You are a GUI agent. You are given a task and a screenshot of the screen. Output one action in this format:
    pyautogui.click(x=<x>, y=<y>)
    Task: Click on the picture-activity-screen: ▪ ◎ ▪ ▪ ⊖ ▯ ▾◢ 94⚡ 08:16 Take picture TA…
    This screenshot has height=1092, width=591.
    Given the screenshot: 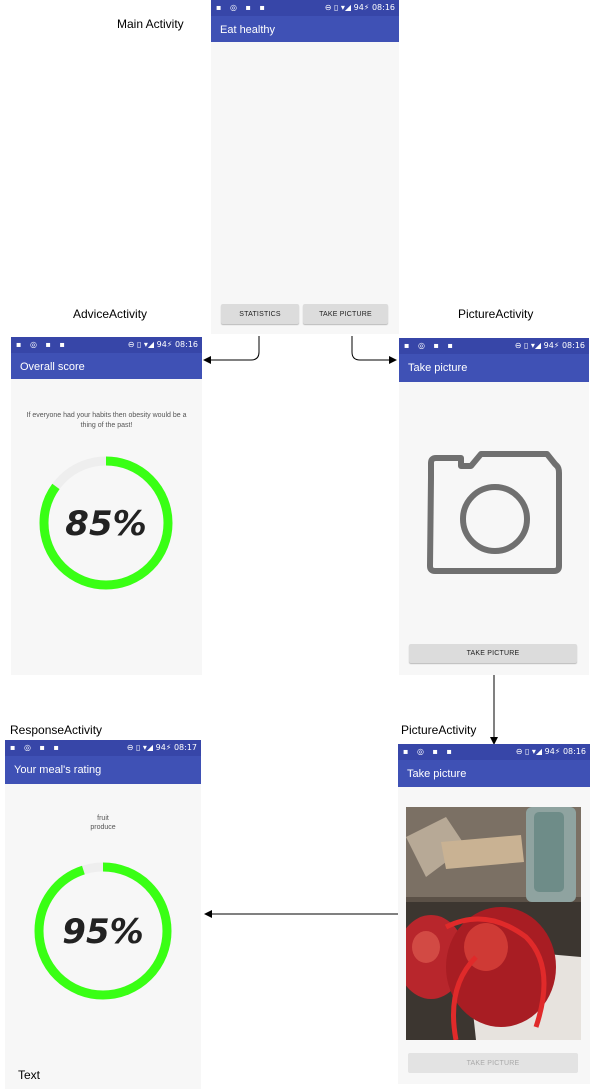 What is the action you would take?
    pyautogui.click(x=494, y=506)
    